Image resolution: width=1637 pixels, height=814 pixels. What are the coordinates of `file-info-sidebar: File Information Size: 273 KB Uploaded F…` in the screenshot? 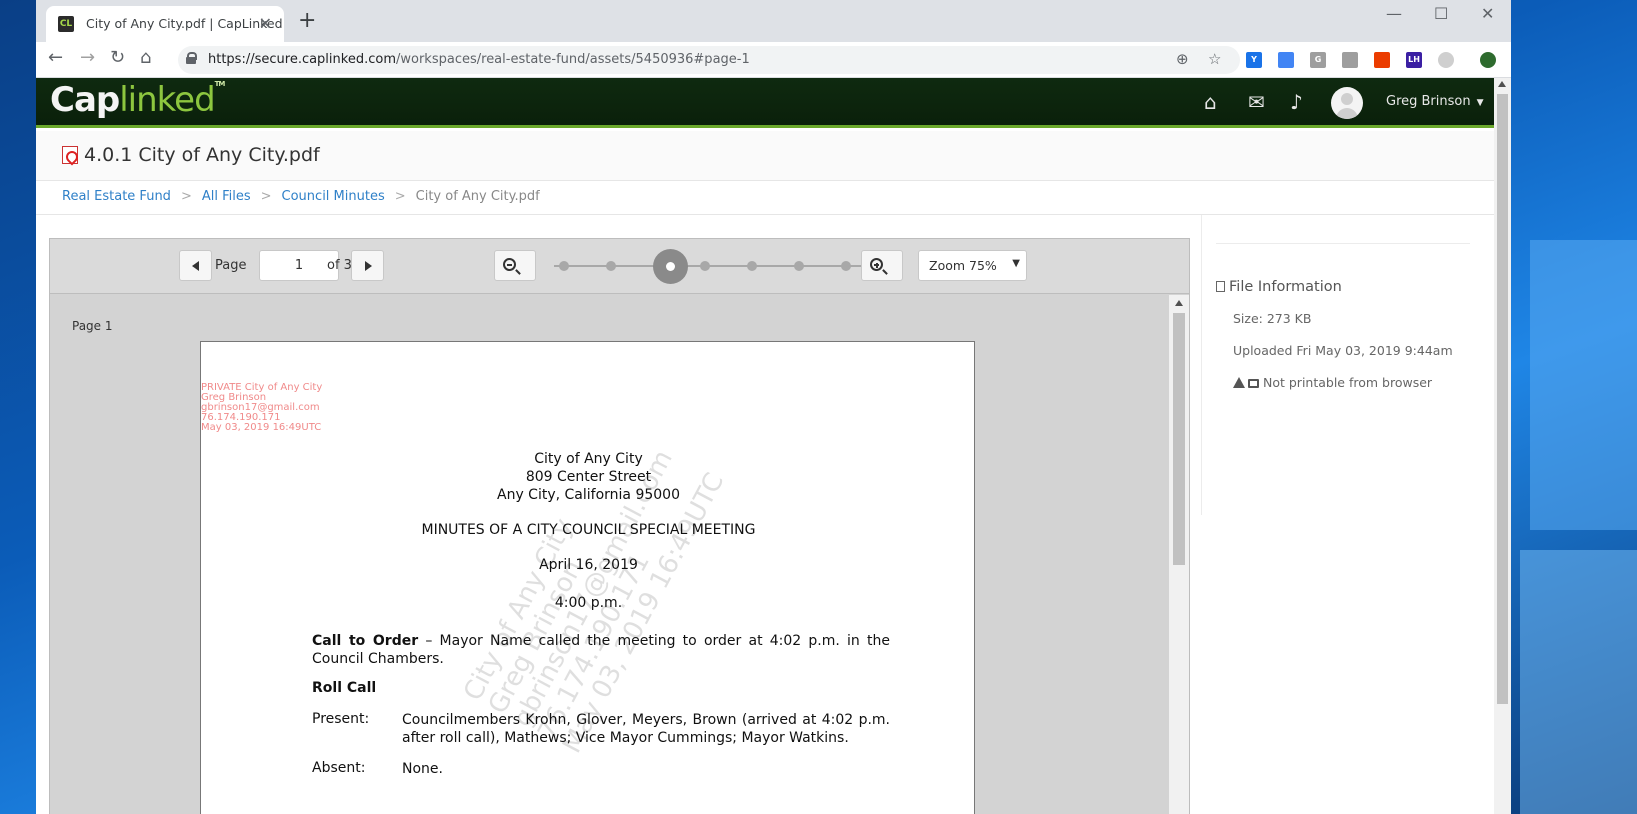 It's located at (1347, 365).